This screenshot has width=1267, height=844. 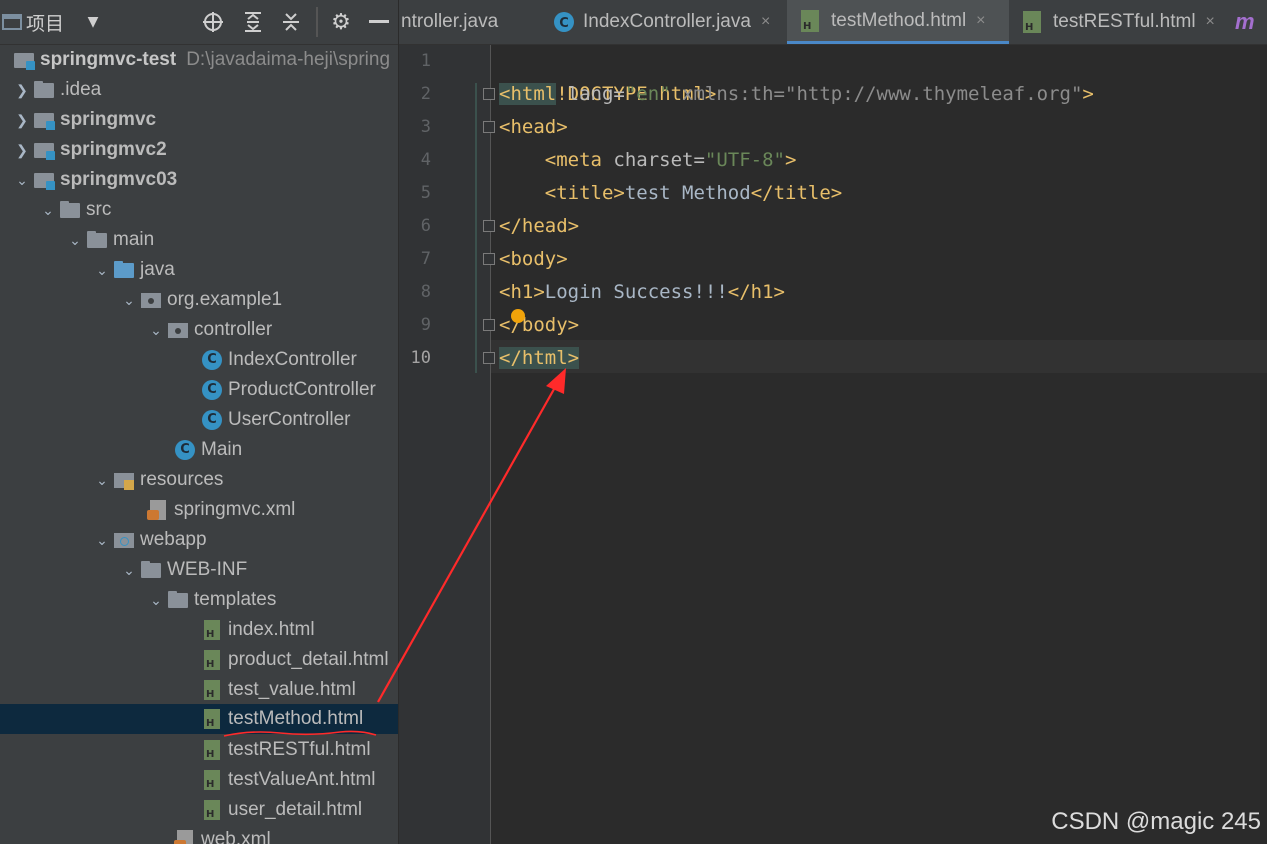 I want to click on tree-item-label: testValueAnt.html, so click(x=302, y=779).